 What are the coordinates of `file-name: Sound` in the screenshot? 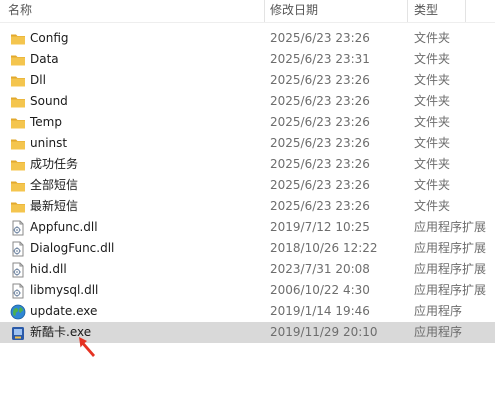 It's located at (49, 101).